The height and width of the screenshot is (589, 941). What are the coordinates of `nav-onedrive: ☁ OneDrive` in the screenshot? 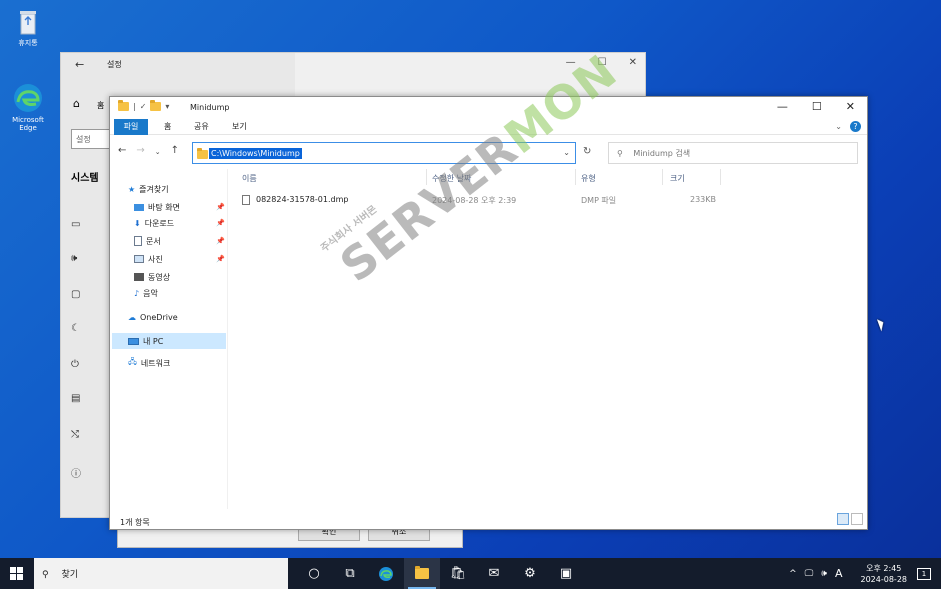 It's located at (153, 317).